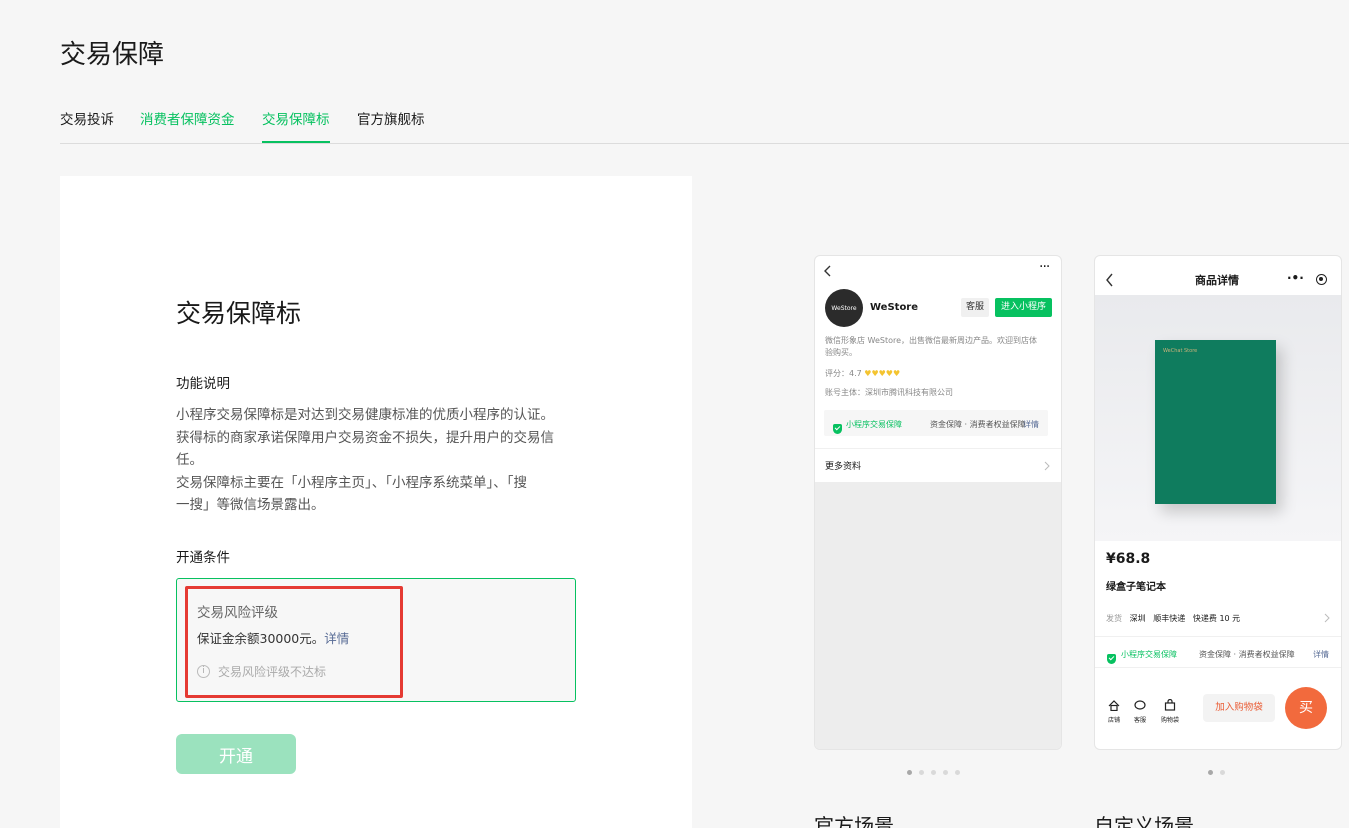 This screenshot has height=828, width=1349. I want to click on conditions-title: 开通条件, so click(203, 558).